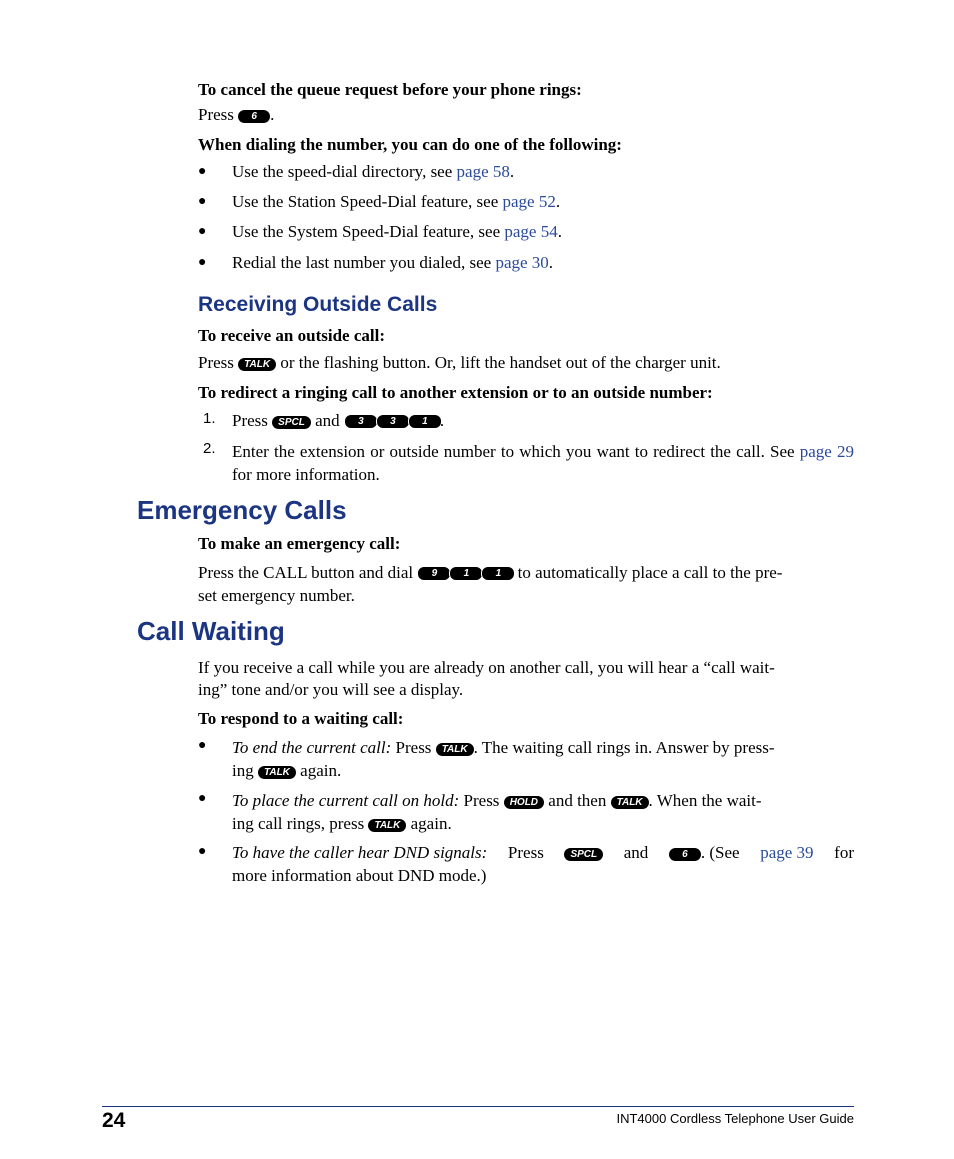 The height and width of the screenshot is (1159, 954). Describe the element at coordinates (236, 115) in the screenshot. I see `cancel-queue-instruction: Press 6.` at that location.